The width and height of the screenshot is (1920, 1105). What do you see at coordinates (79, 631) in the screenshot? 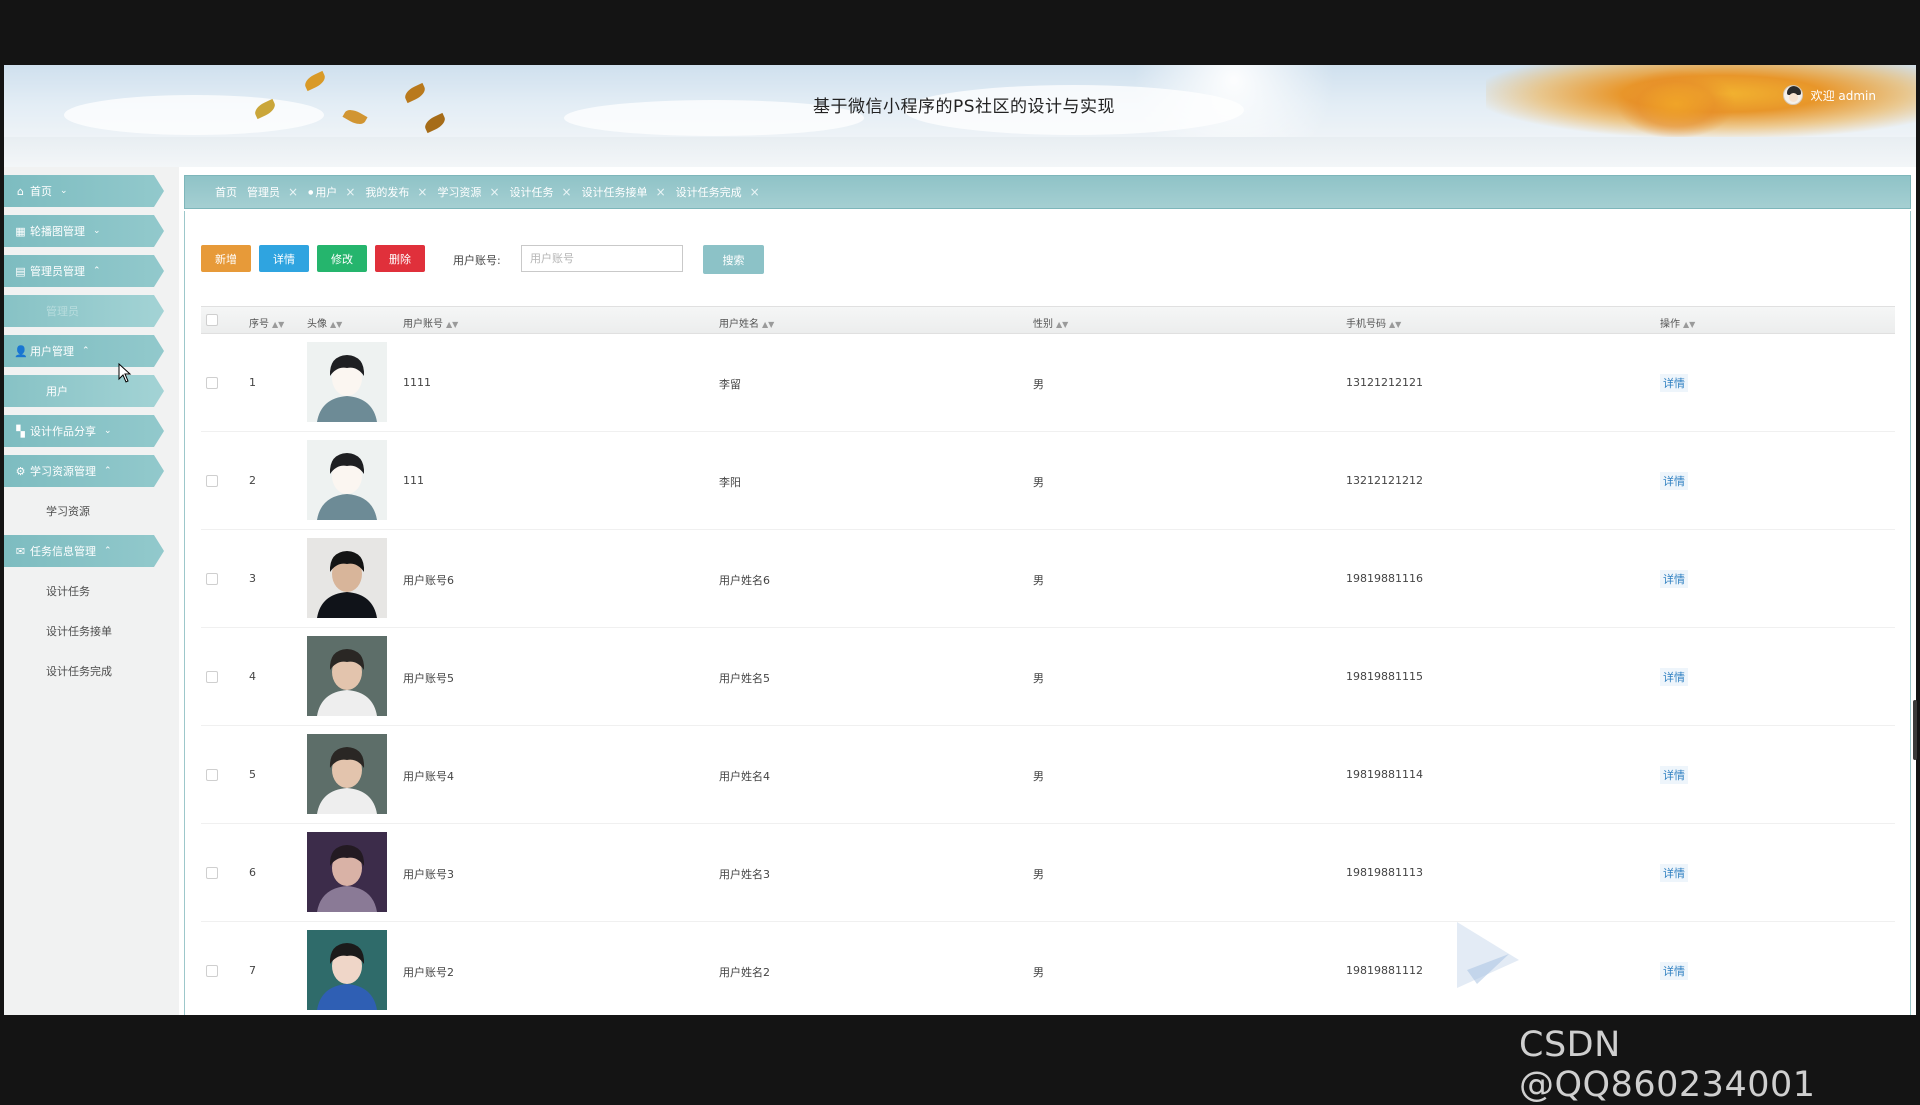
I see `sidebar-subitem-label: 设计任务接单` at bounding box center [79, 631].